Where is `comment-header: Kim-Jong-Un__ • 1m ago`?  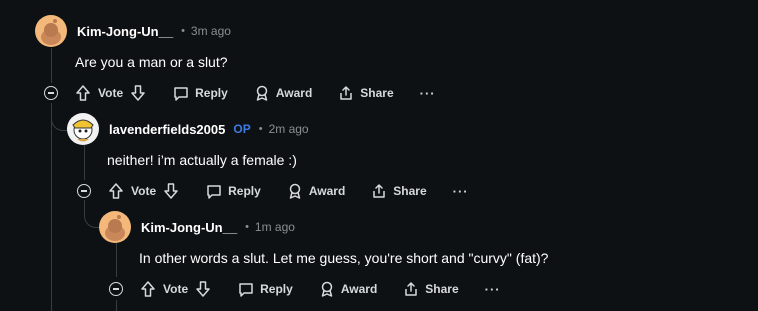 comment-header: Kim-Jong-Un__ • 1m ago is located at coordinates (197, 227).